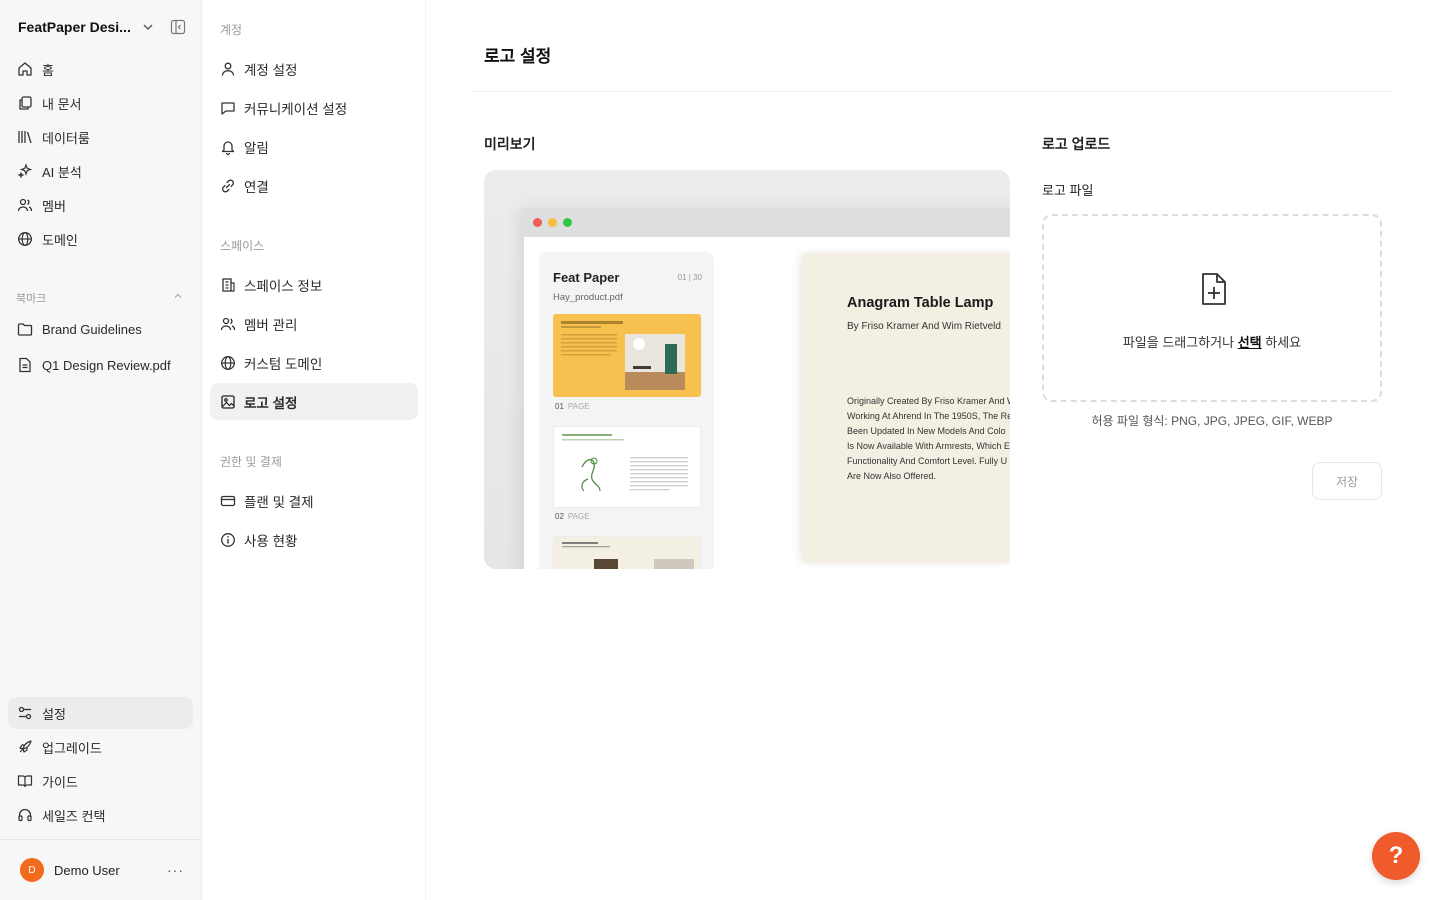 The height and width of the screenshot is (900, 1440). Describe the element at coordinates (271, 70) in the screenshot. I see `subnav-item-label: 계정 설정` at that location.